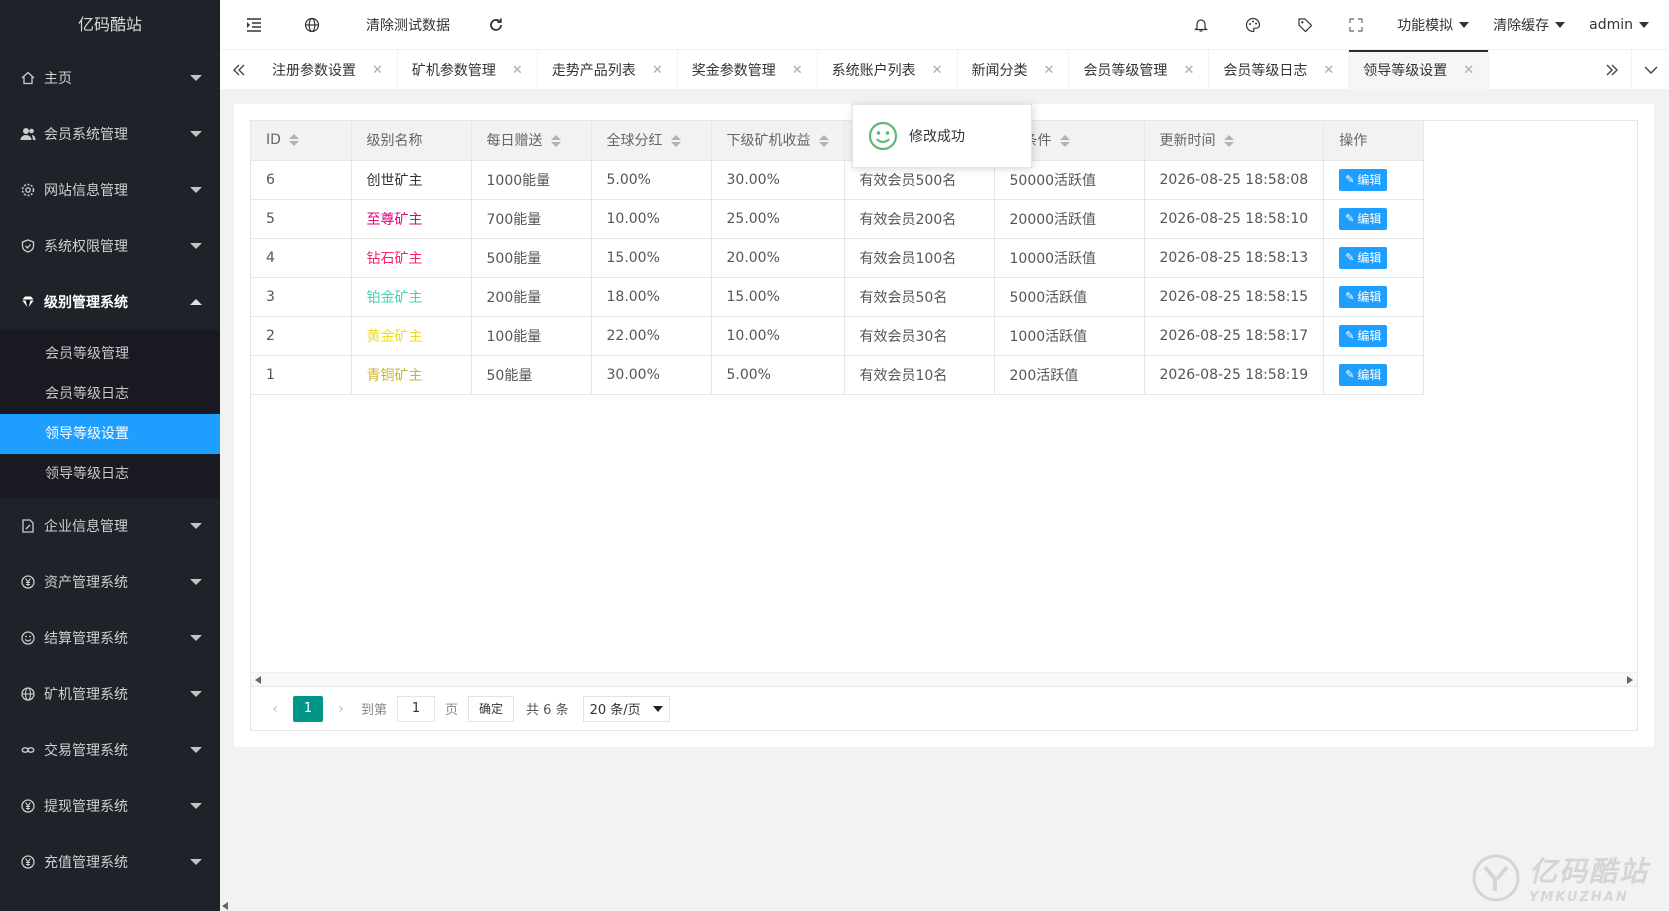 The image size is (1669, 911). I want to click on tab-2: 走势产品列表 ✕, so click(608, 70).